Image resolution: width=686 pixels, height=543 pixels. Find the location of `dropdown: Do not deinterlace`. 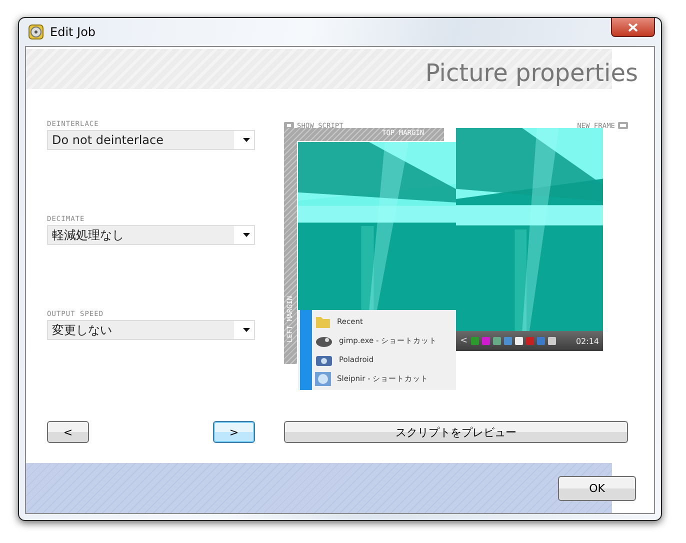

dropdown: Do not deinterlace is located at coordinates (151, 140).